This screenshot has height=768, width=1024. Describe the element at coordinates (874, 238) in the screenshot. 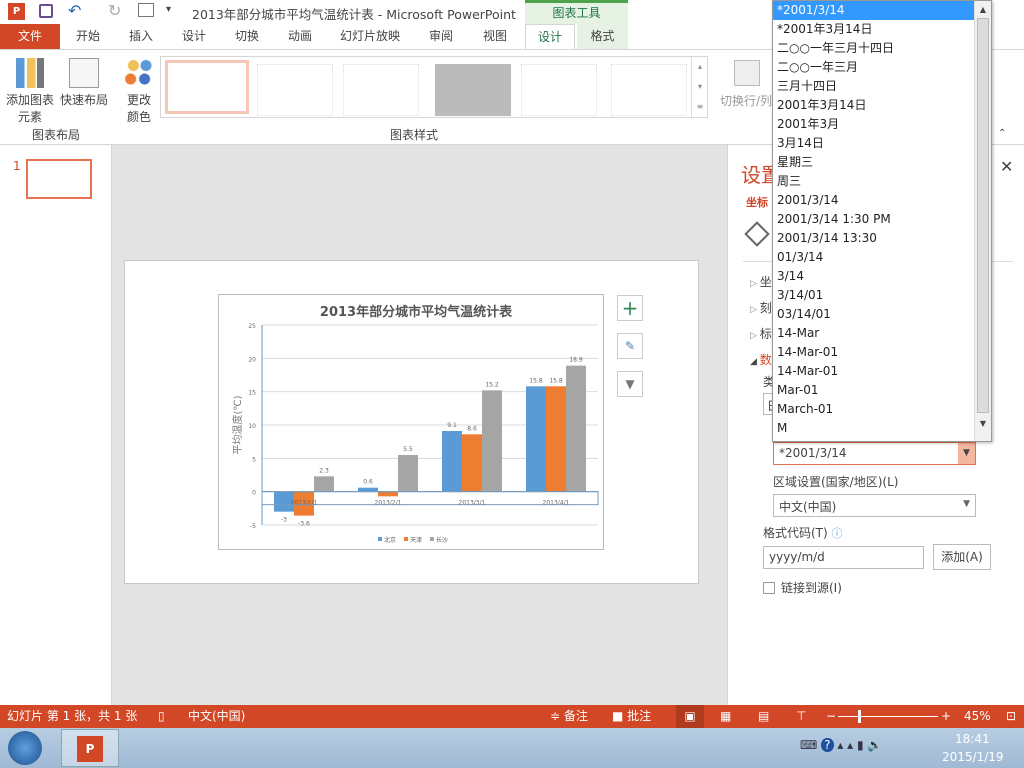

I see `dropdown-option: 2001/3/14 13:30` at that location.